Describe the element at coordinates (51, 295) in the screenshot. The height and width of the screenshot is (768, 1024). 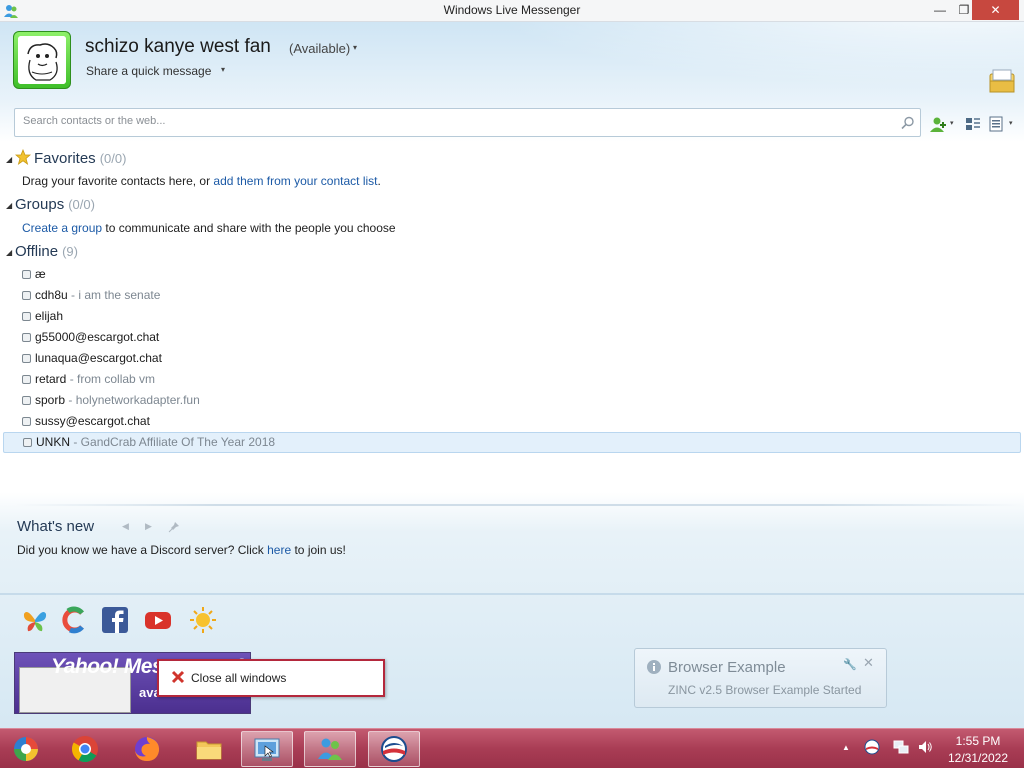
I see `contact-name: cdh8u` at that location.